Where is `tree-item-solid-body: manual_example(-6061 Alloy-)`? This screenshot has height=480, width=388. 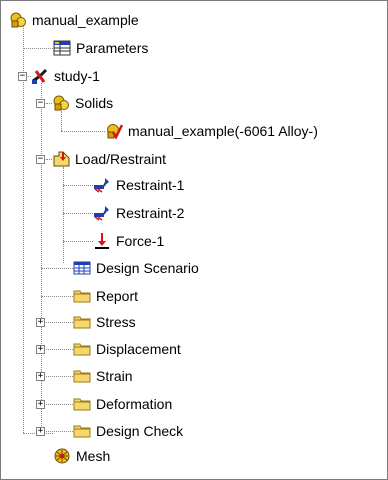 tree-item-solid-body: manual_example(-6061 Alloy-) is located at coordinates (211, 131).